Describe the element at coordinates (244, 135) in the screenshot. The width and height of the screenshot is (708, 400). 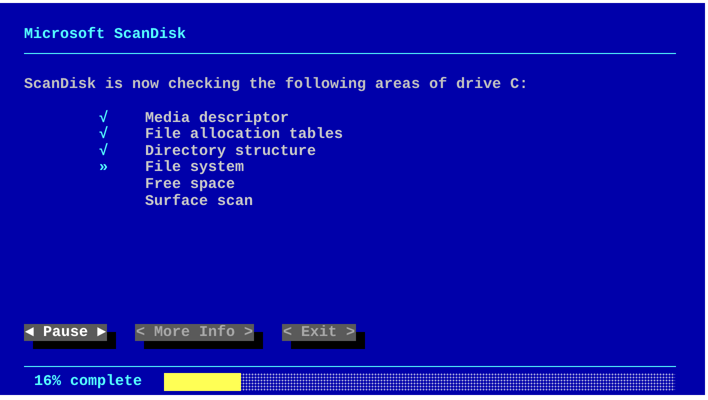
I see `area-label: File allocation tables` at that location.